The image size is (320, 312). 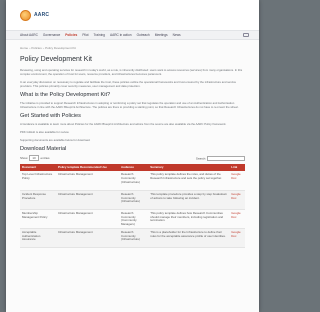 I want to click on table-search: Search:, so click(x=220, y=158).